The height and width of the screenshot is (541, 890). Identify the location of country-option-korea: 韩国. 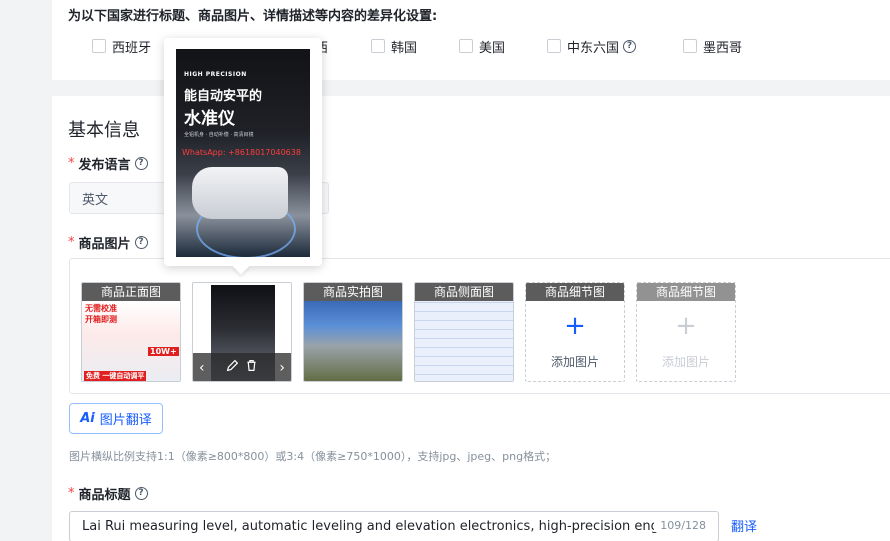
(394, 46).